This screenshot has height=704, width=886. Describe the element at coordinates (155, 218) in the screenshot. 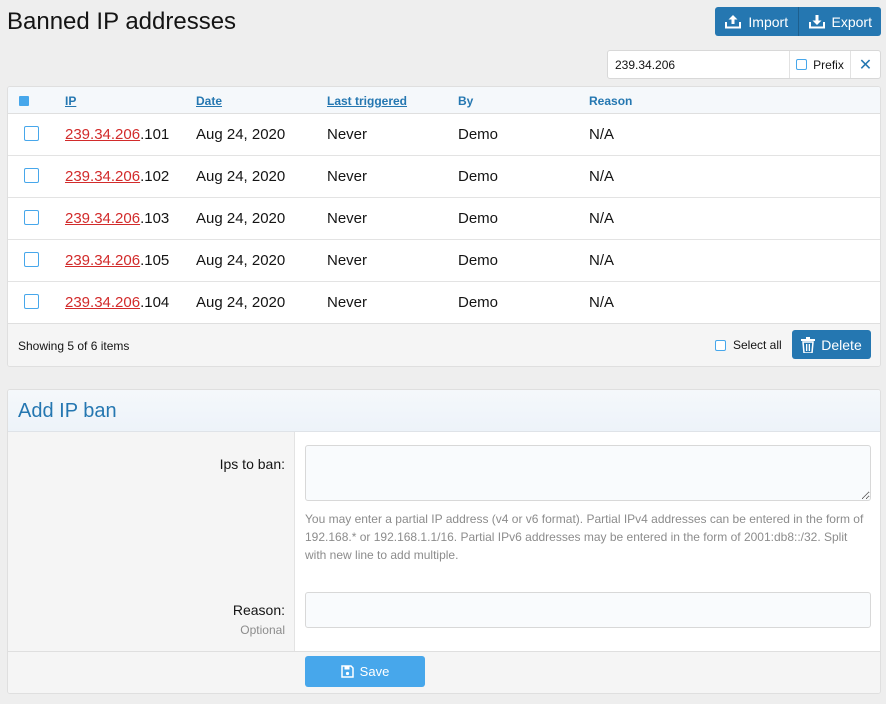

I see `ip-suffix: .103` at that location.